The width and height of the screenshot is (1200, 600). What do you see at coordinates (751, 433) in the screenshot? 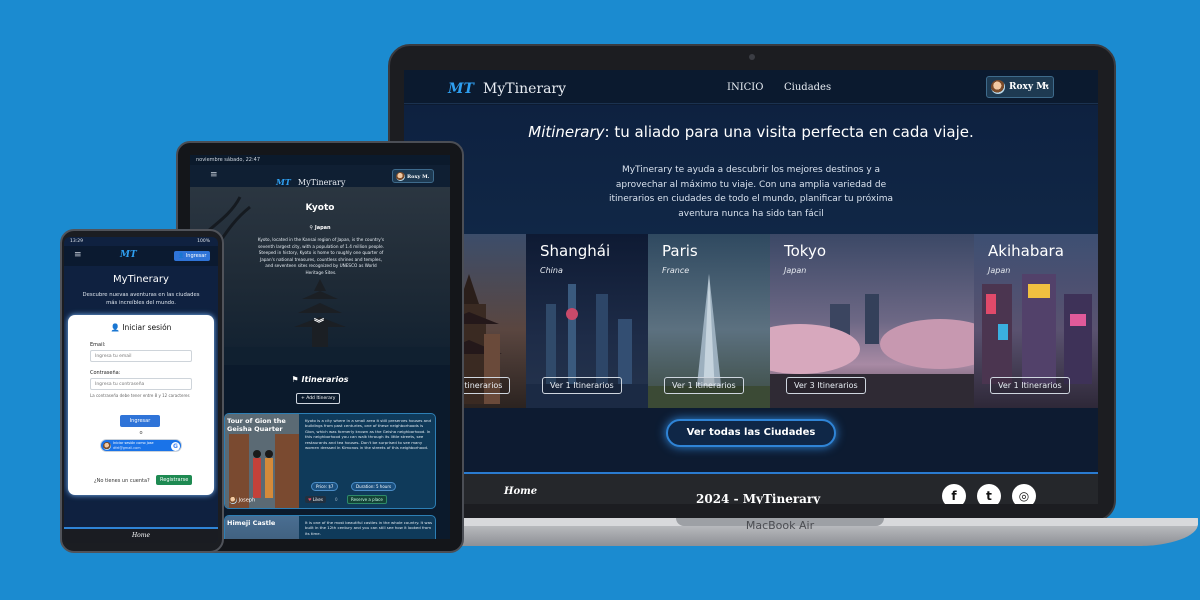
I see `all-cities-button: Ver todas las Ciudades` at bounding box center [751, 433].